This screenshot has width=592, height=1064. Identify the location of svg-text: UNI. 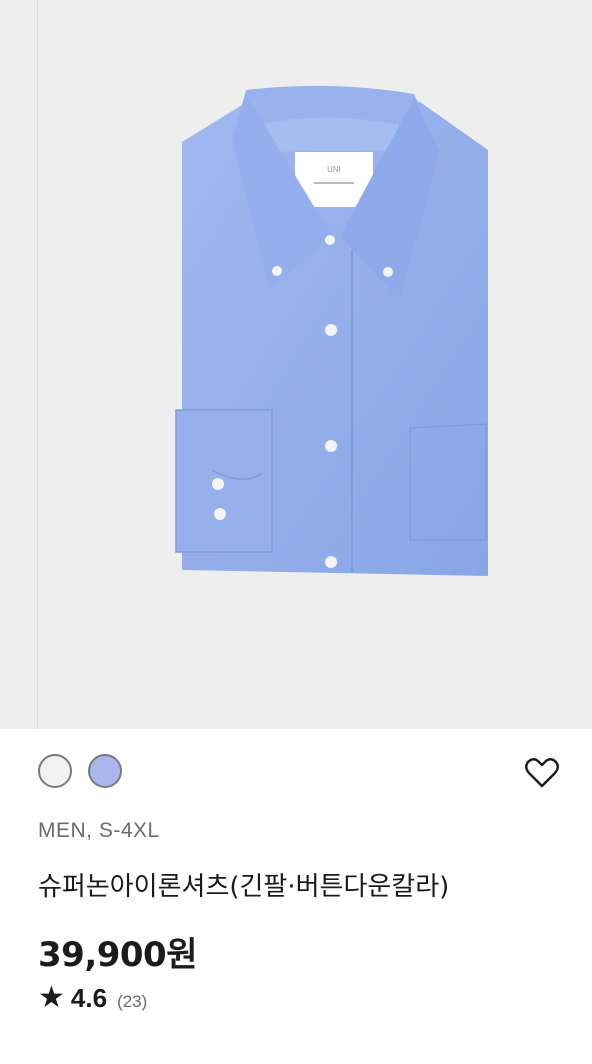
(334, 169).